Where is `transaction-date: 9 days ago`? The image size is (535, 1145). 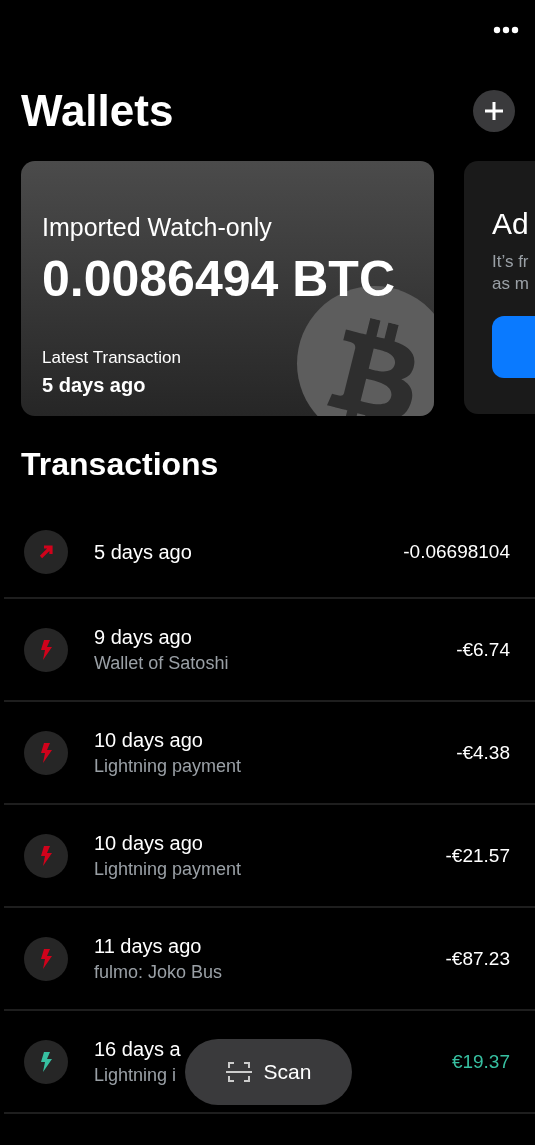
transaction-date: 9 days ago is located at coordinates (143, 637).